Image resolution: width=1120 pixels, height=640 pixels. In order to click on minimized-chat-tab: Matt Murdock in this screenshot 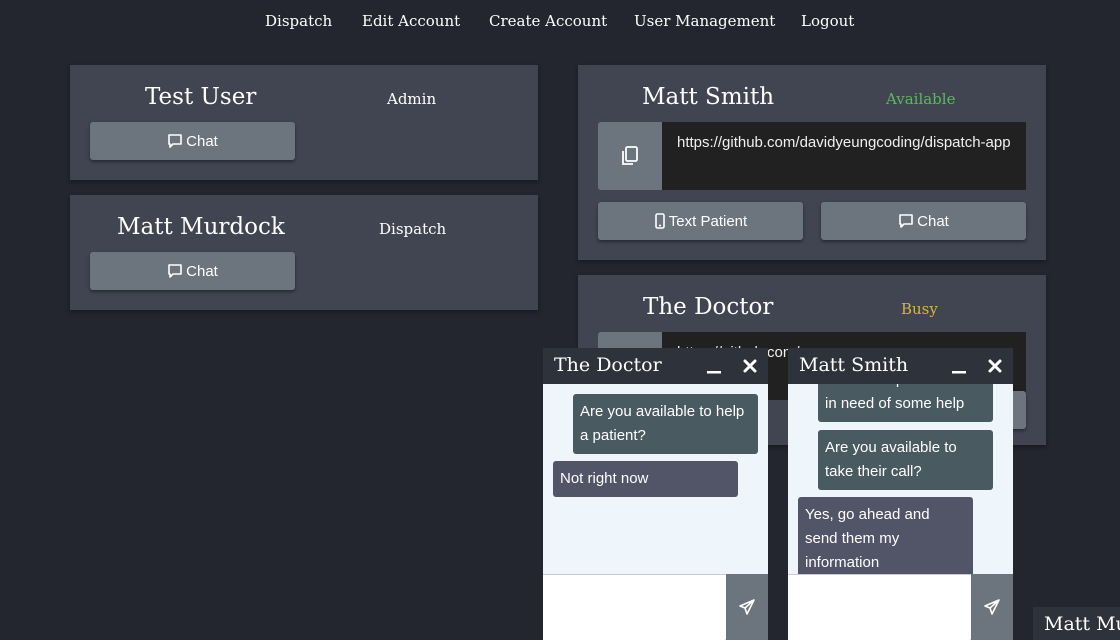, I will do `click(1076, 623)`.